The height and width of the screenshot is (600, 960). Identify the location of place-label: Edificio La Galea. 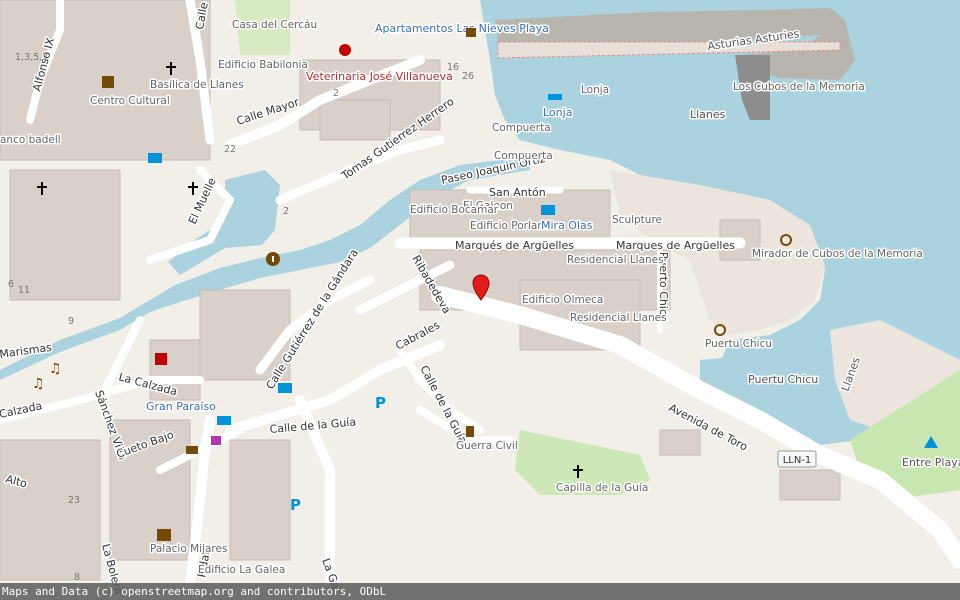
(241, 570).